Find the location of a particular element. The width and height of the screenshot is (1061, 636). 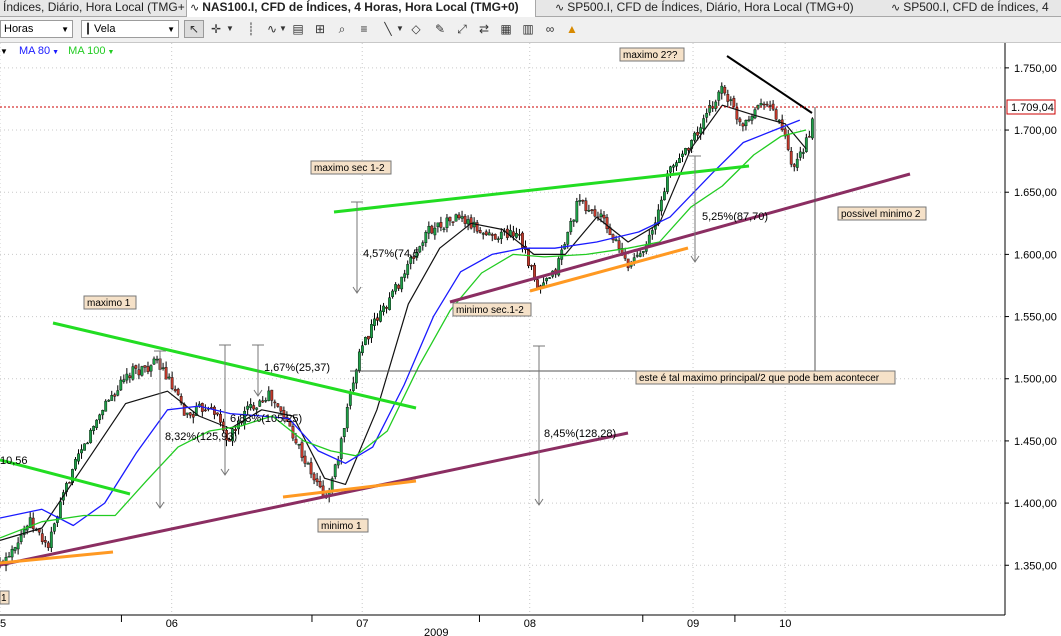

crosshair-menu-button: ▼ is located at coordinates (230, 29).